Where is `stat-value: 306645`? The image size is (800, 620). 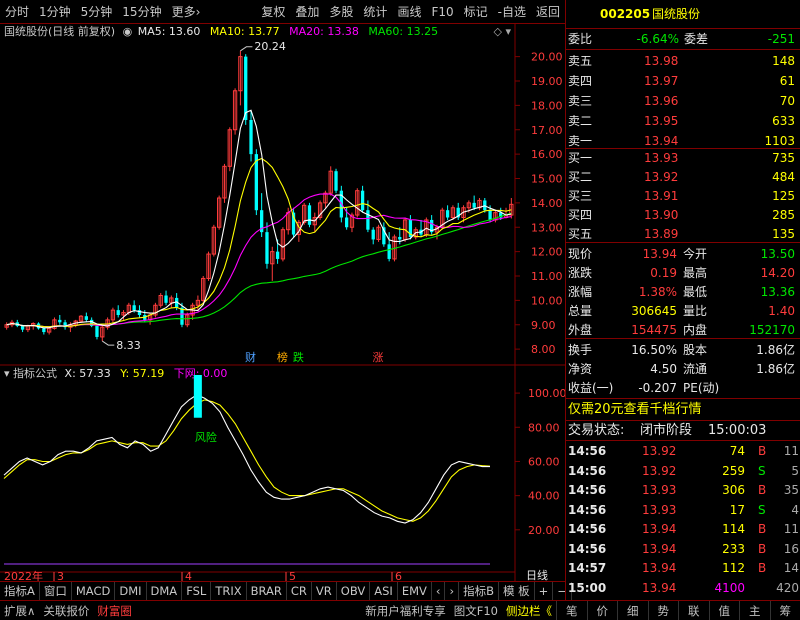 stat-value: 306645 is located at coordinates (654, 311).